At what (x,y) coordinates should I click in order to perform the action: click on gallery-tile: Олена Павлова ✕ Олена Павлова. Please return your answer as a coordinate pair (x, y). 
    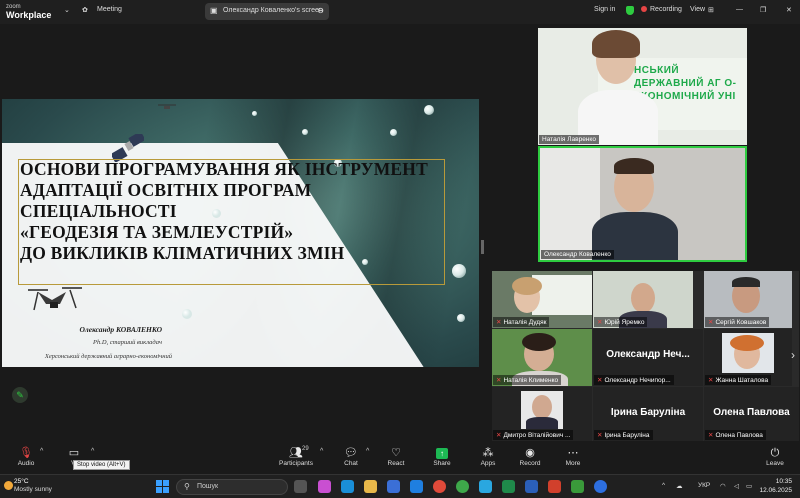
    Looking at the image, I should click on (751, 414).